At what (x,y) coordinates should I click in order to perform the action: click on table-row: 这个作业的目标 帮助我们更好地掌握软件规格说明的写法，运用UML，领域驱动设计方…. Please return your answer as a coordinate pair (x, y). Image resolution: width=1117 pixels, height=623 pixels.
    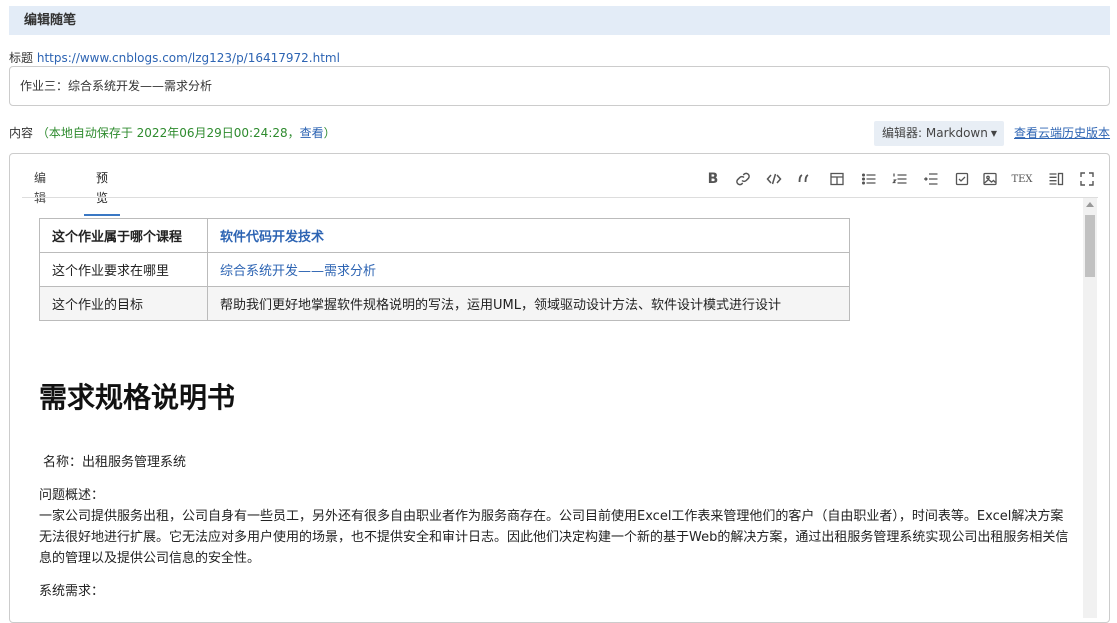
    Looking at the image, I should click on (444, 303).